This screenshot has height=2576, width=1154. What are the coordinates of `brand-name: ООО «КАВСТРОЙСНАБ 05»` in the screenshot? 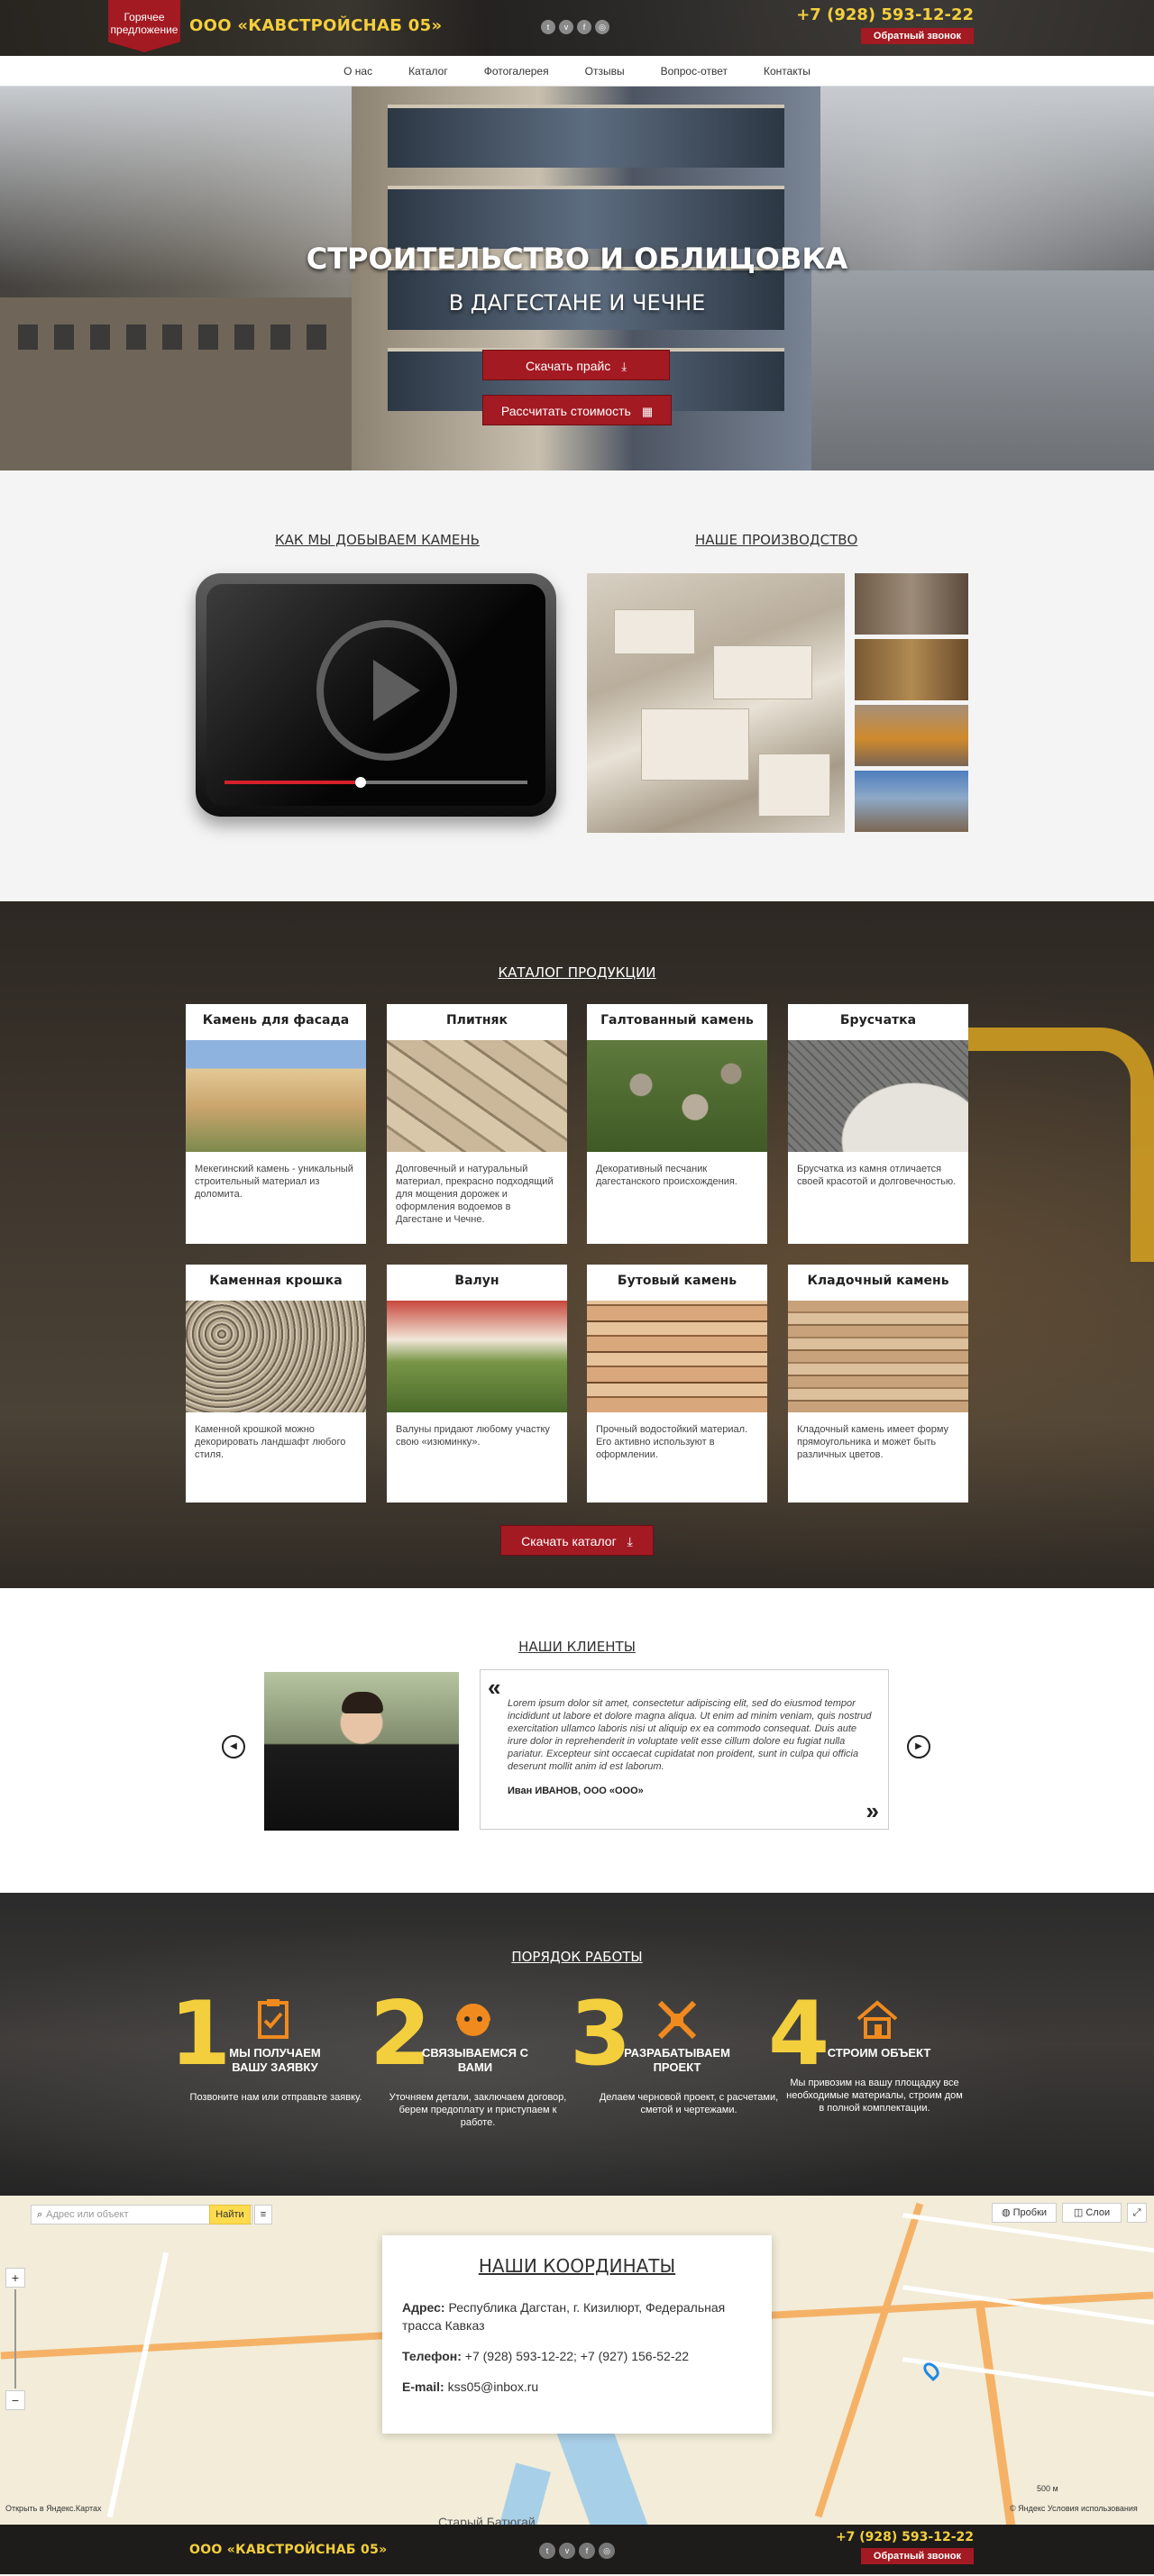 It's located at (315, 25).